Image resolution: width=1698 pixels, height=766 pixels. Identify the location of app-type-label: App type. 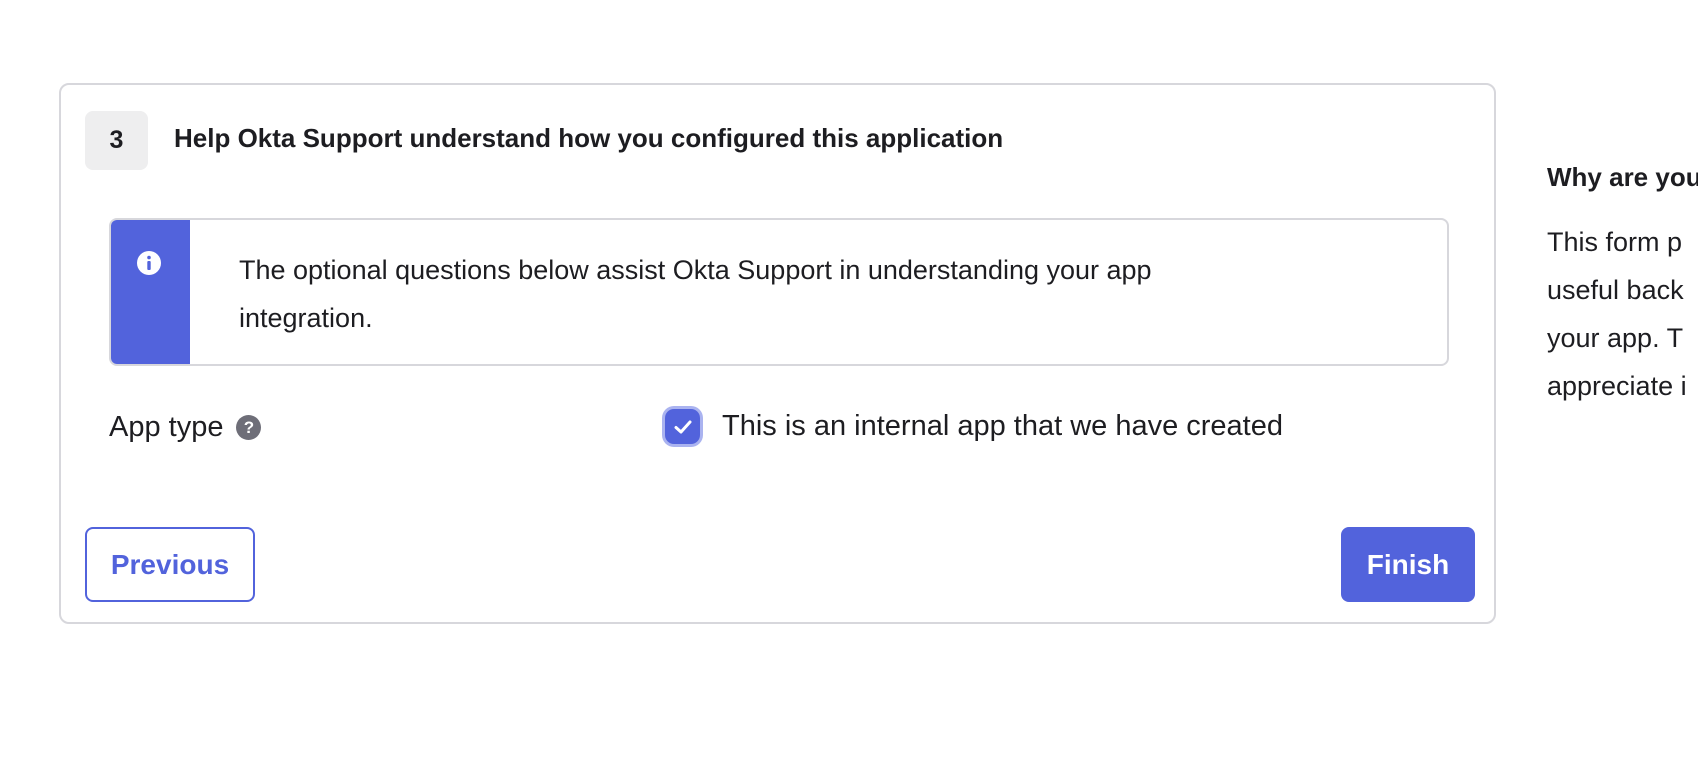
(166, 427).